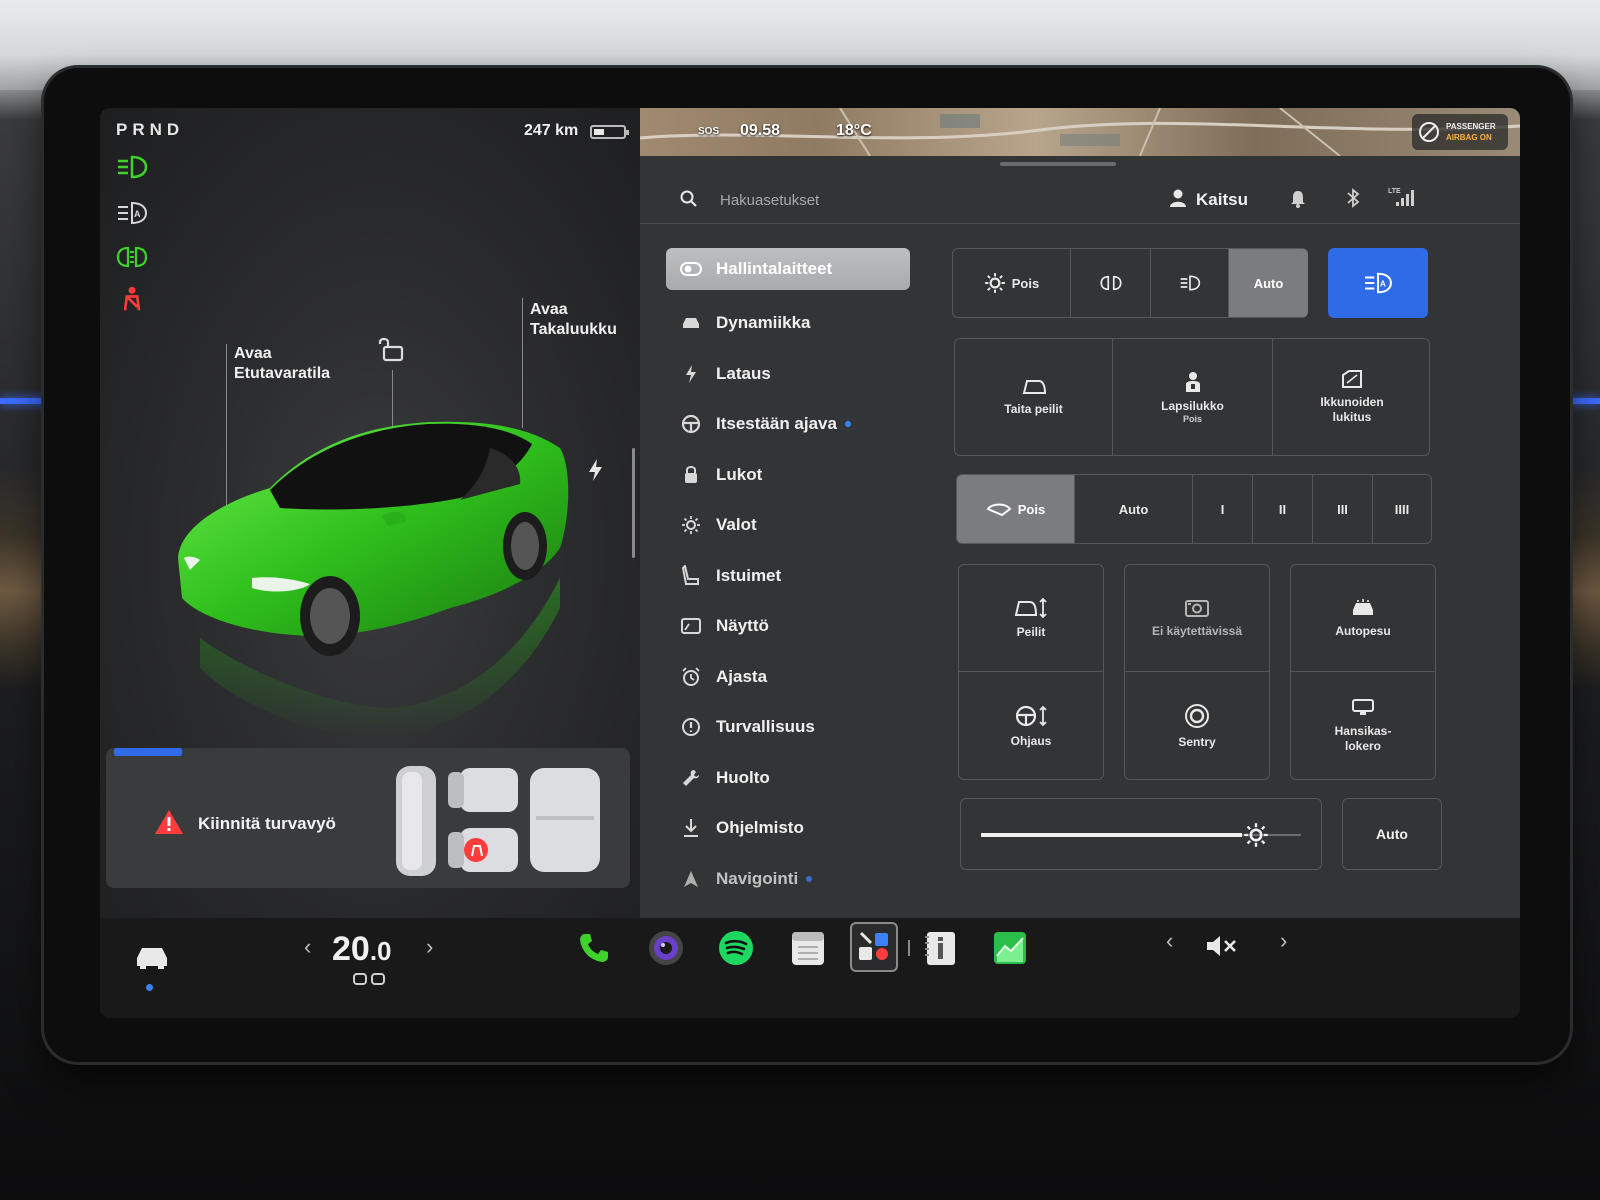 The width and height of the screenshot is (1600, 1200). Describe the element at coordinates (788, 424) in the screenshot. I see `menu-item-itsestaan-ajava: Itsestään ajava` at that location.